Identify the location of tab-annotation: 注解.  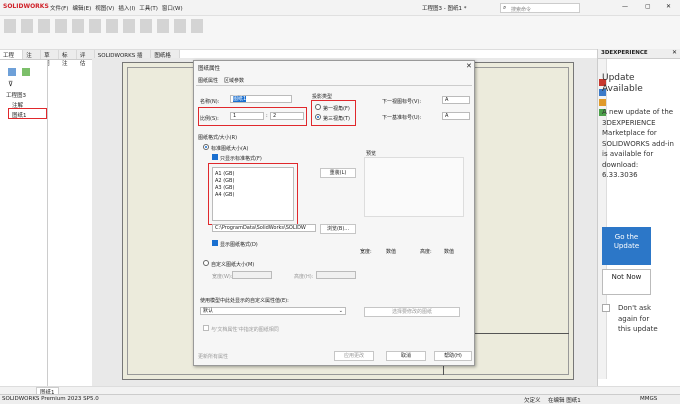
(32, 58).